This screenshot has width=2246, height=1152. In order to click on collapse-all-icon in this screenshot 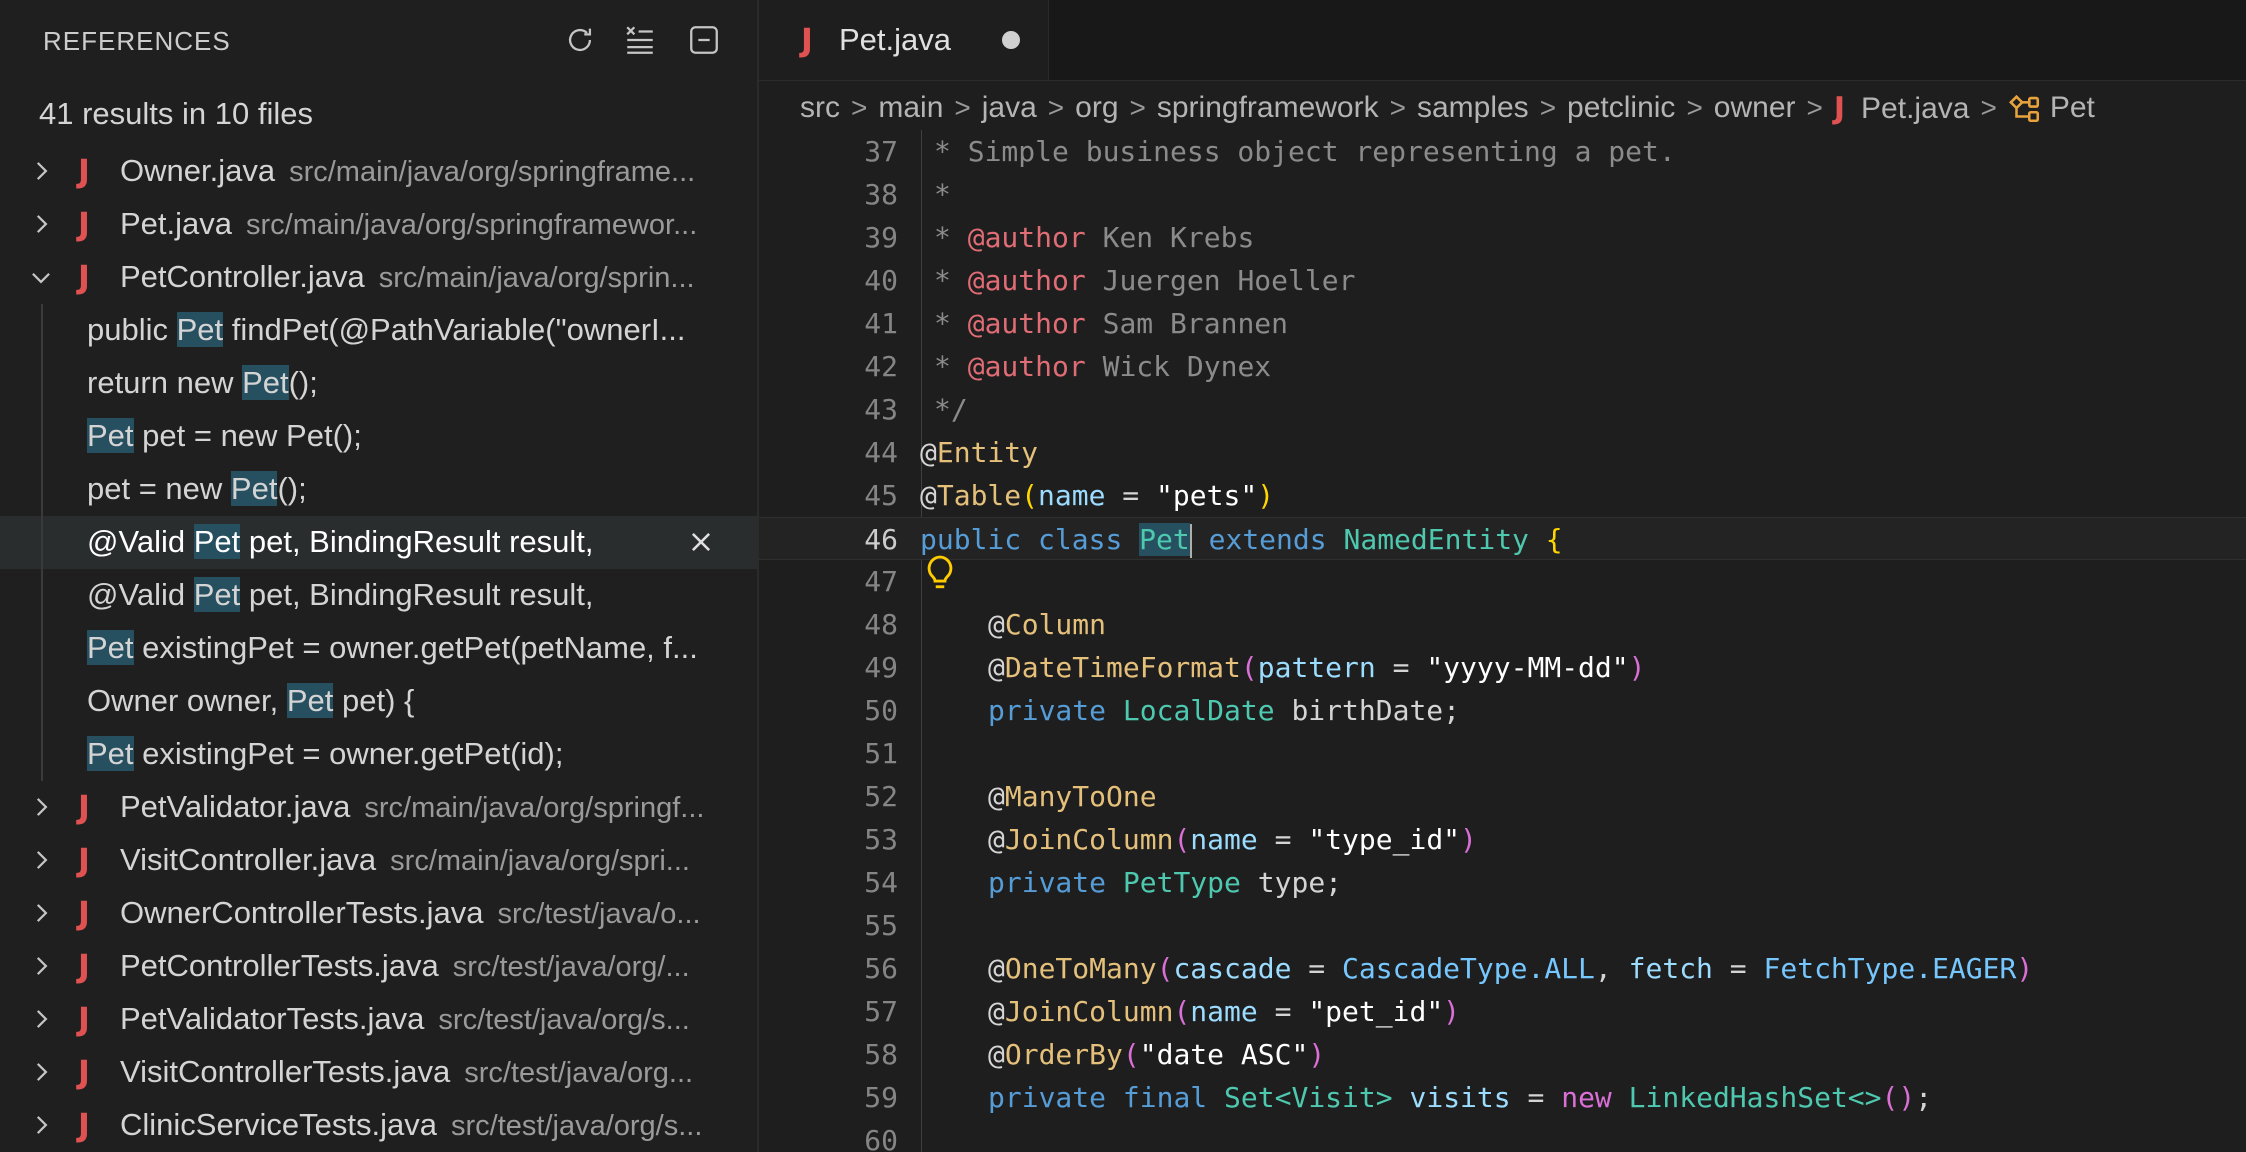, I will do `click(704, 40)`.